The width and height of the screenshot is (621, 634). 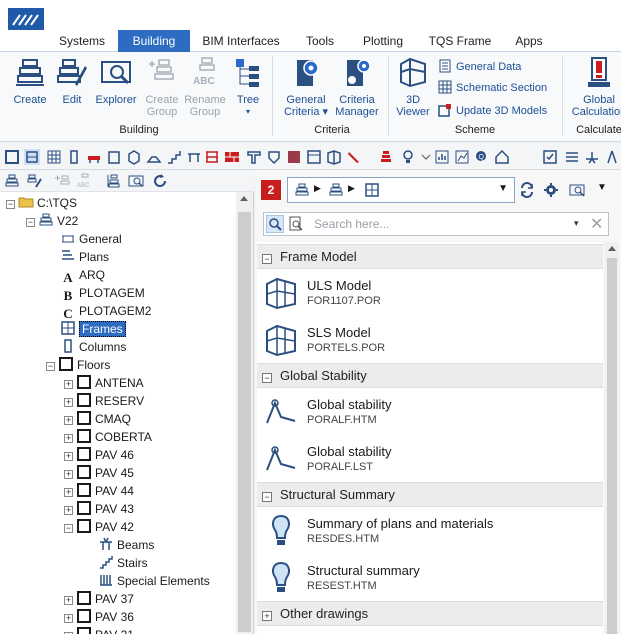 What do you see at coordinates (334, 157) in the screenshot?
I see `origami-icon` at bounding box center [334, 157].